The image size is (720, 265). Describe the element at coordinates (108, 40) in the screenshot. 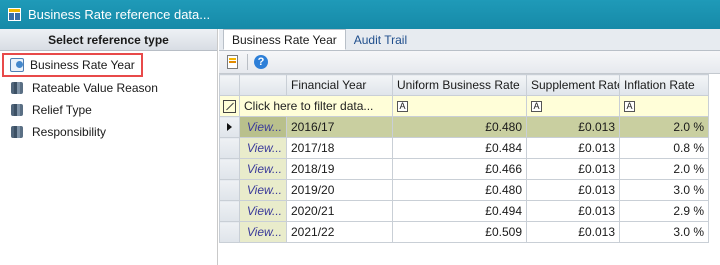

I see `reference-type-header: Select reference type` at that location.